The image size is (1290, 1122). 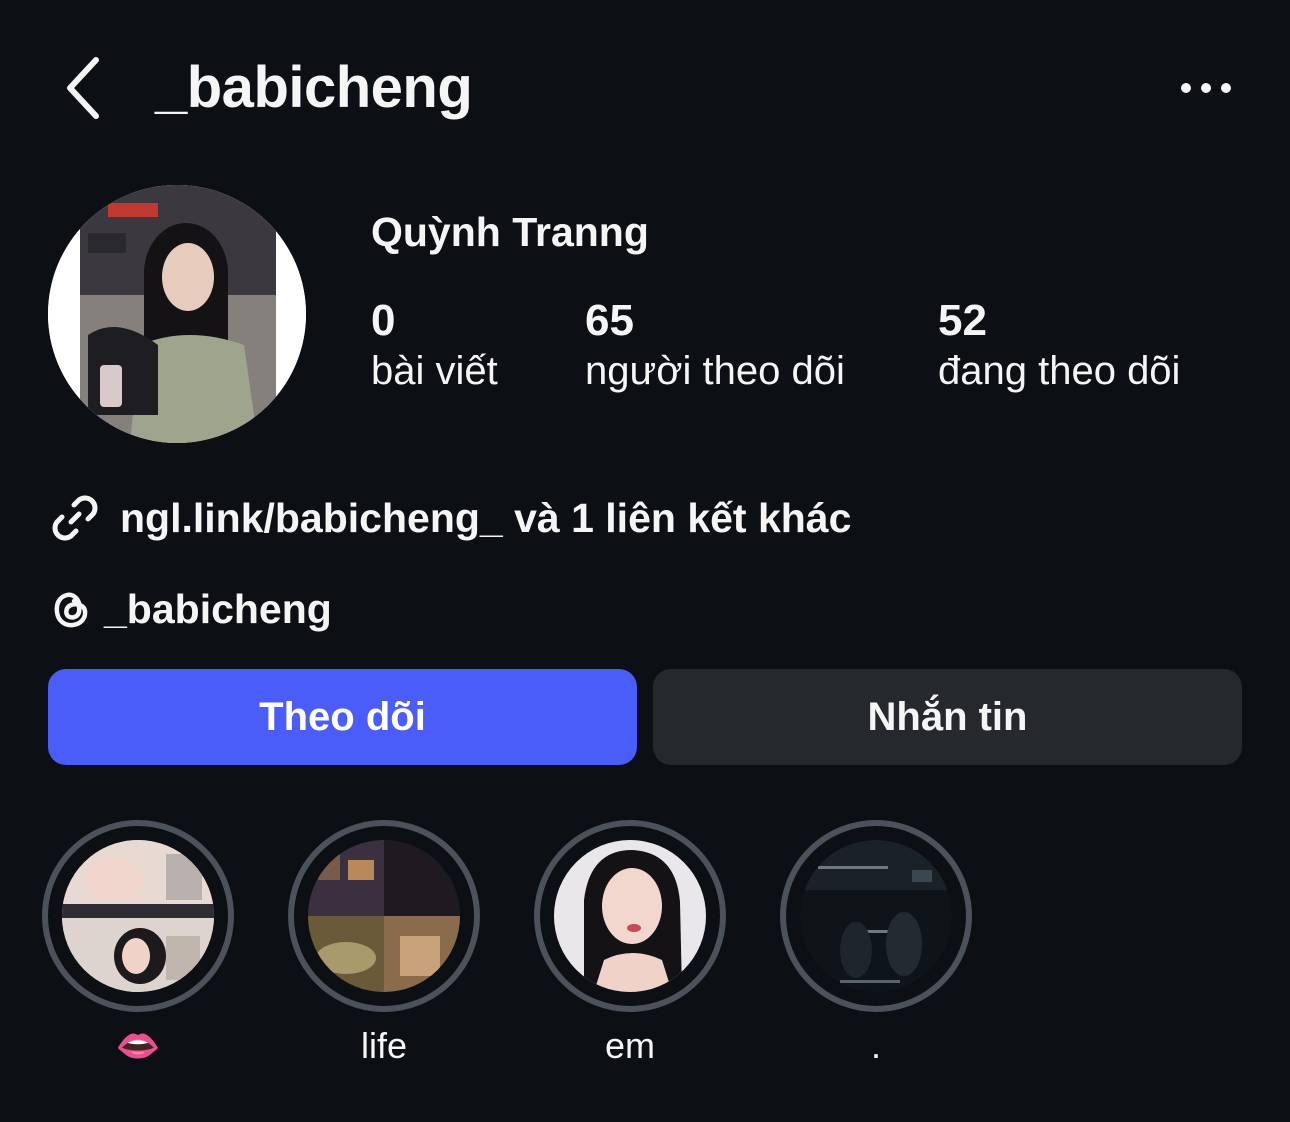 What do you see at coordinates (1059, 371) in the screenshot?
I see `stat-following-label: đang theo dõi` at bounding box center [1059, 371].